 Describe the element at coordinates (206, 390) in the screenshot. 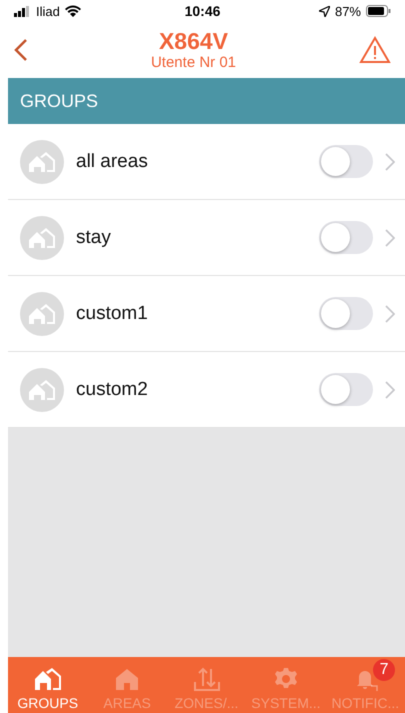

I see `group-row: custom2` at that location.